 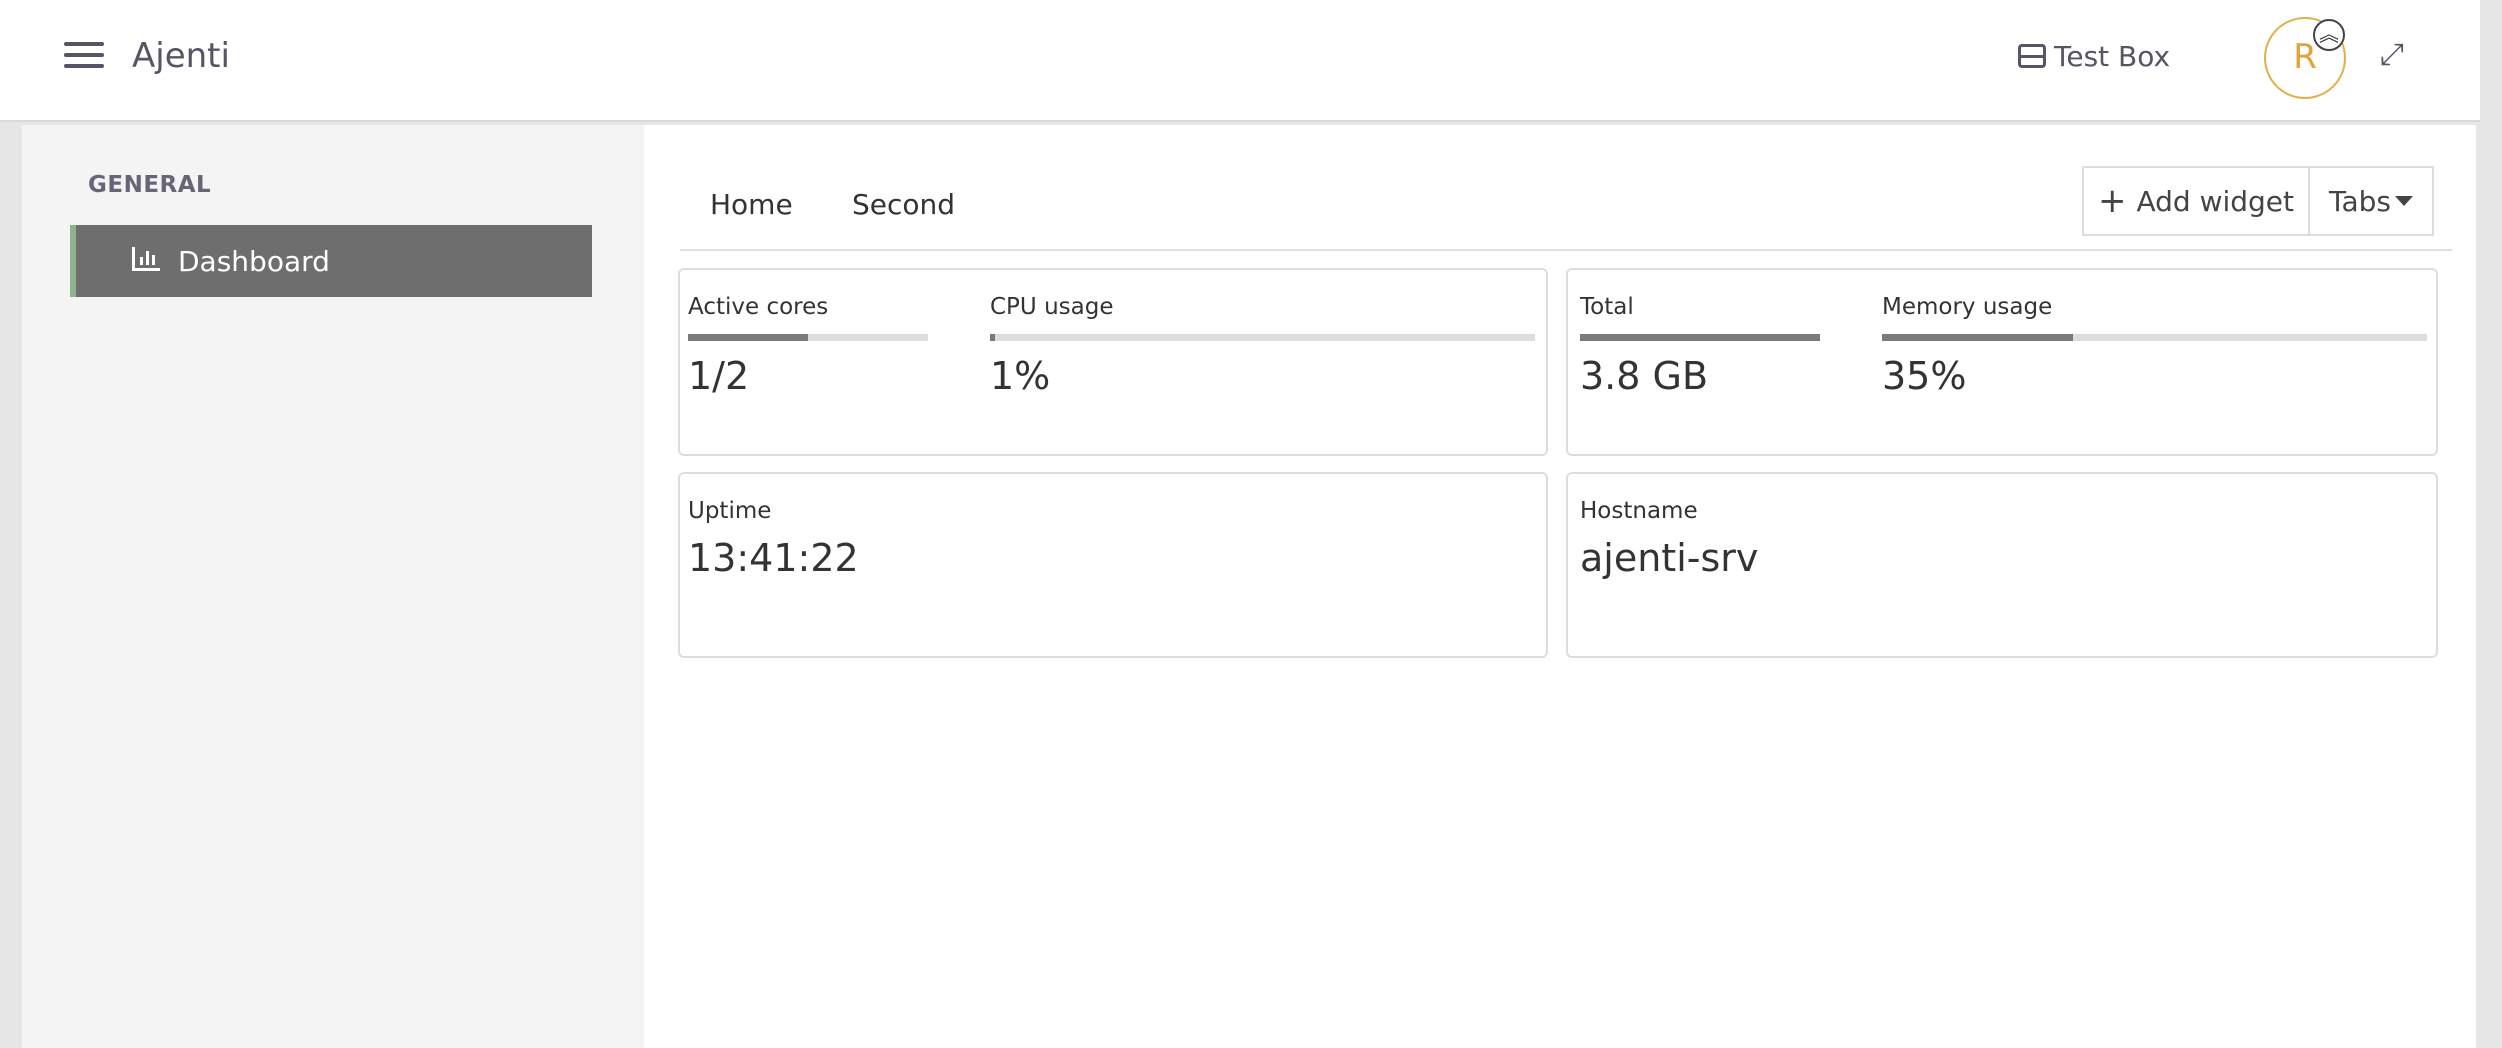 I want to click on hostname-value: ajenti-srv, so click(x=1669, y=558).